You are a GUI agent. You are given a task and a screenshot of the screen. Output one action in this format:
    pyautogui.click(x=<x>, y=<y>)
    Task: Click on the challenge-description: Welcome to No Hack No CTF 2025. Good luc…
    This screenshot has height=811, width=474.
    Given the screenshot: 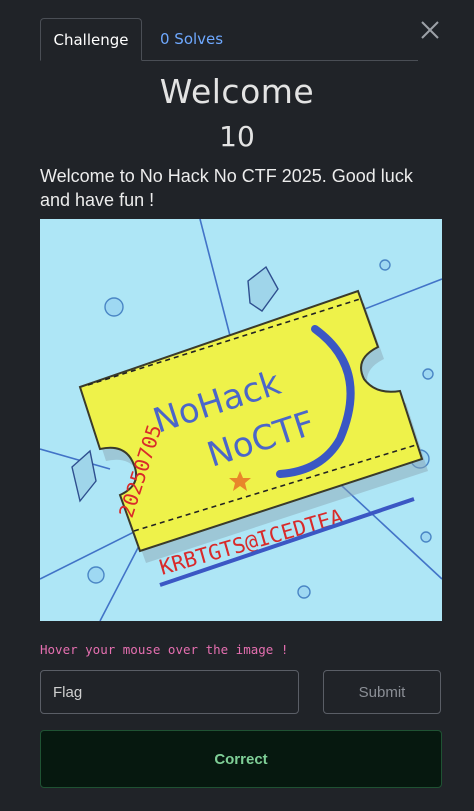 What is the action you would take?
    pyautogui.click(x=226, y=188)
    